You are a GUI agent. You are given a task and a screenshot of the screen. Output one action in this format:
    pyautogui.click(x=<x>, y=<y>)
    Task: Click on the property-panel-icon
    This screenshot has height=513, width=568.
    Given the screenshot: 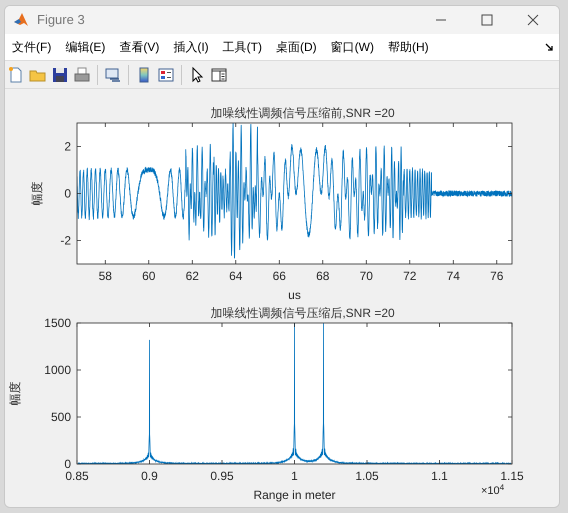 What is the action you would take?
    pyautogui.click(x=219, y=75)
    